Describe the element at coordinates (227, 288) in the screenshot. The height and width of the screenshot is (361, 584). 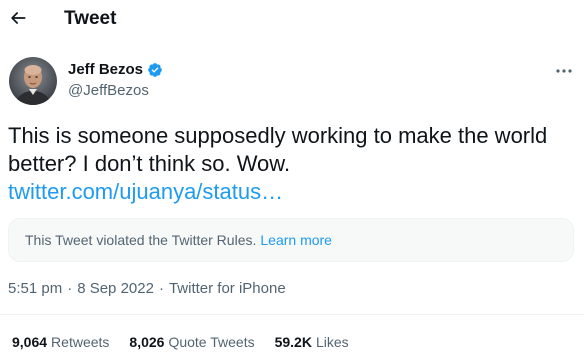
I see `tweet-source: Twitter for iPhone` at that location.